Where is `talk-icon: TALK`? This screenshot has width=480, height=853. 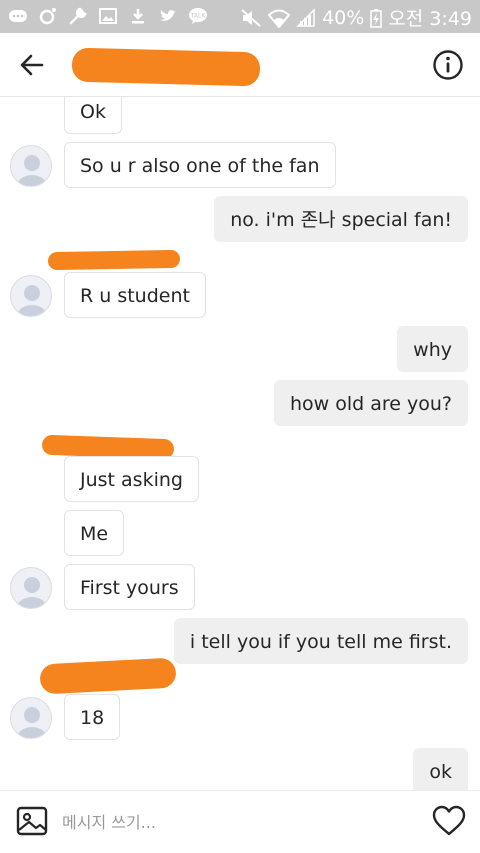
talk-icon: TALK is located at coordinates (198, 16).